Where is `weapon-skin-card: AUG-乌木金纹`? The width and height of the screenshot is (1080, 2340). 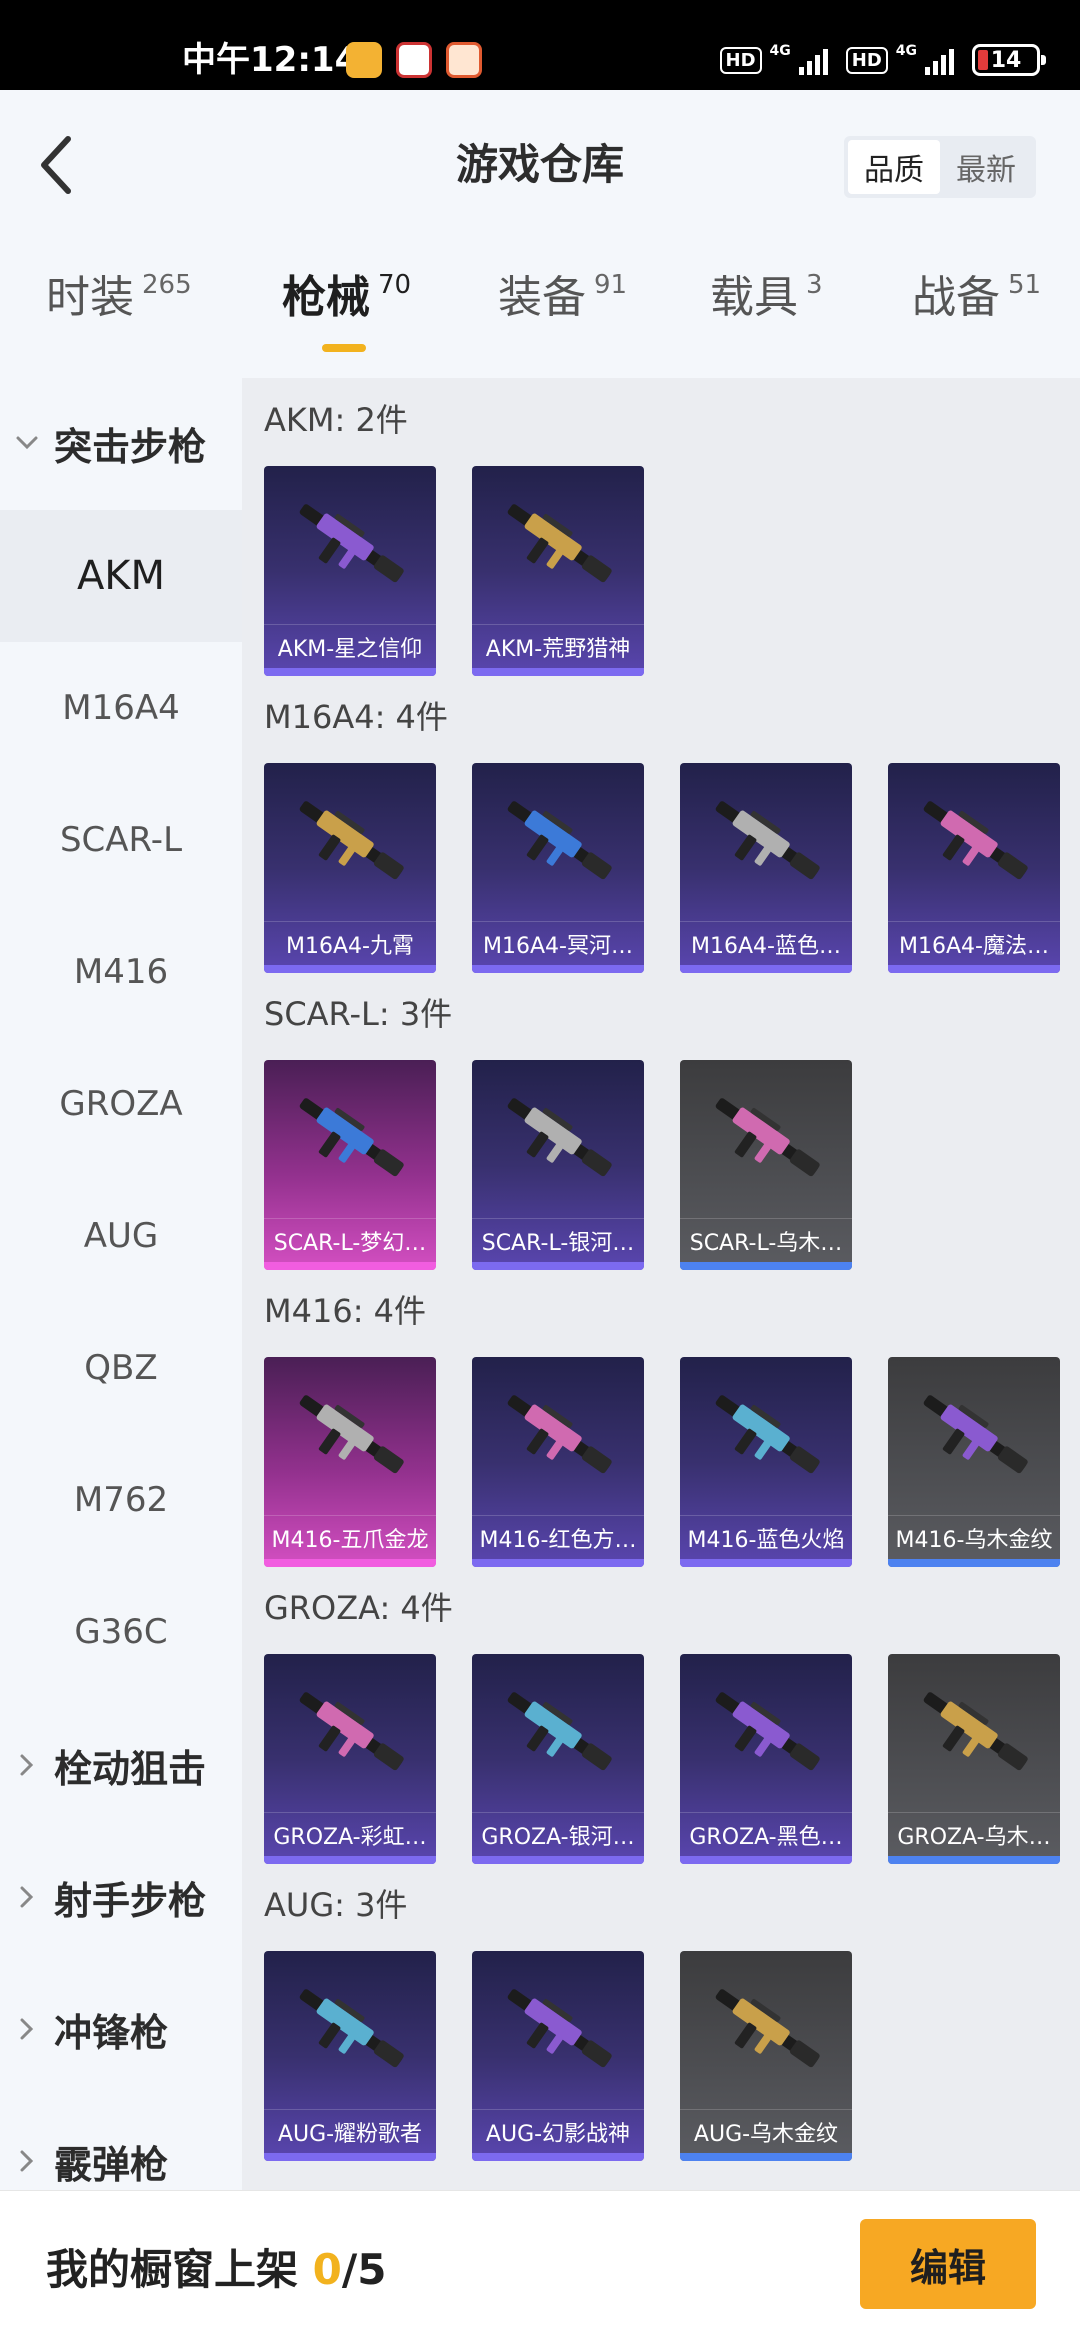
weapon-skin-card: AUG-乌木金纹 is located at coordinates (766, 2056).